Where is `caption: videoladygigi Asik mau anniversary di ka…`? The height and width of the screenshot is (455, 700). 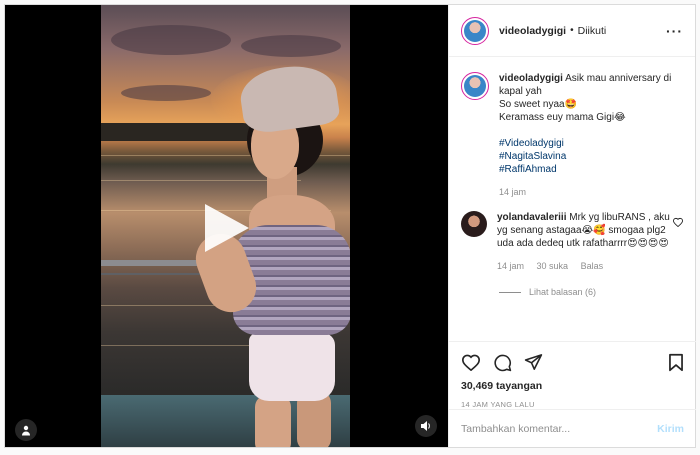 caption: videoladygigi Asik mau anniversary di ka… is located at coordinates (572, 135).